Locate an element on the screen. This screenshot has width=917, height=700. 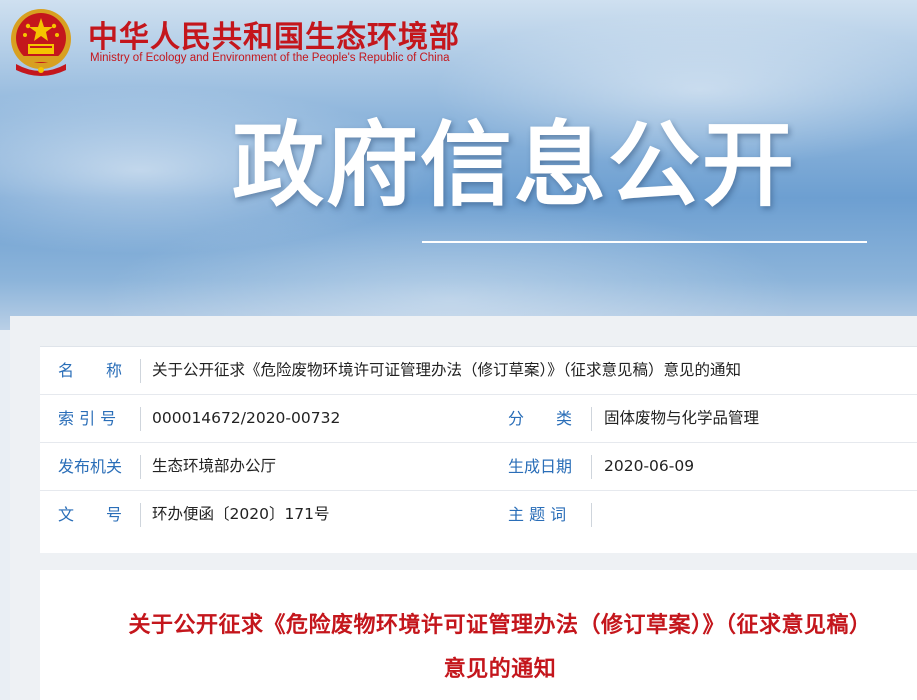
index-label: 索 引 号 is located at coordinates (87, 418).